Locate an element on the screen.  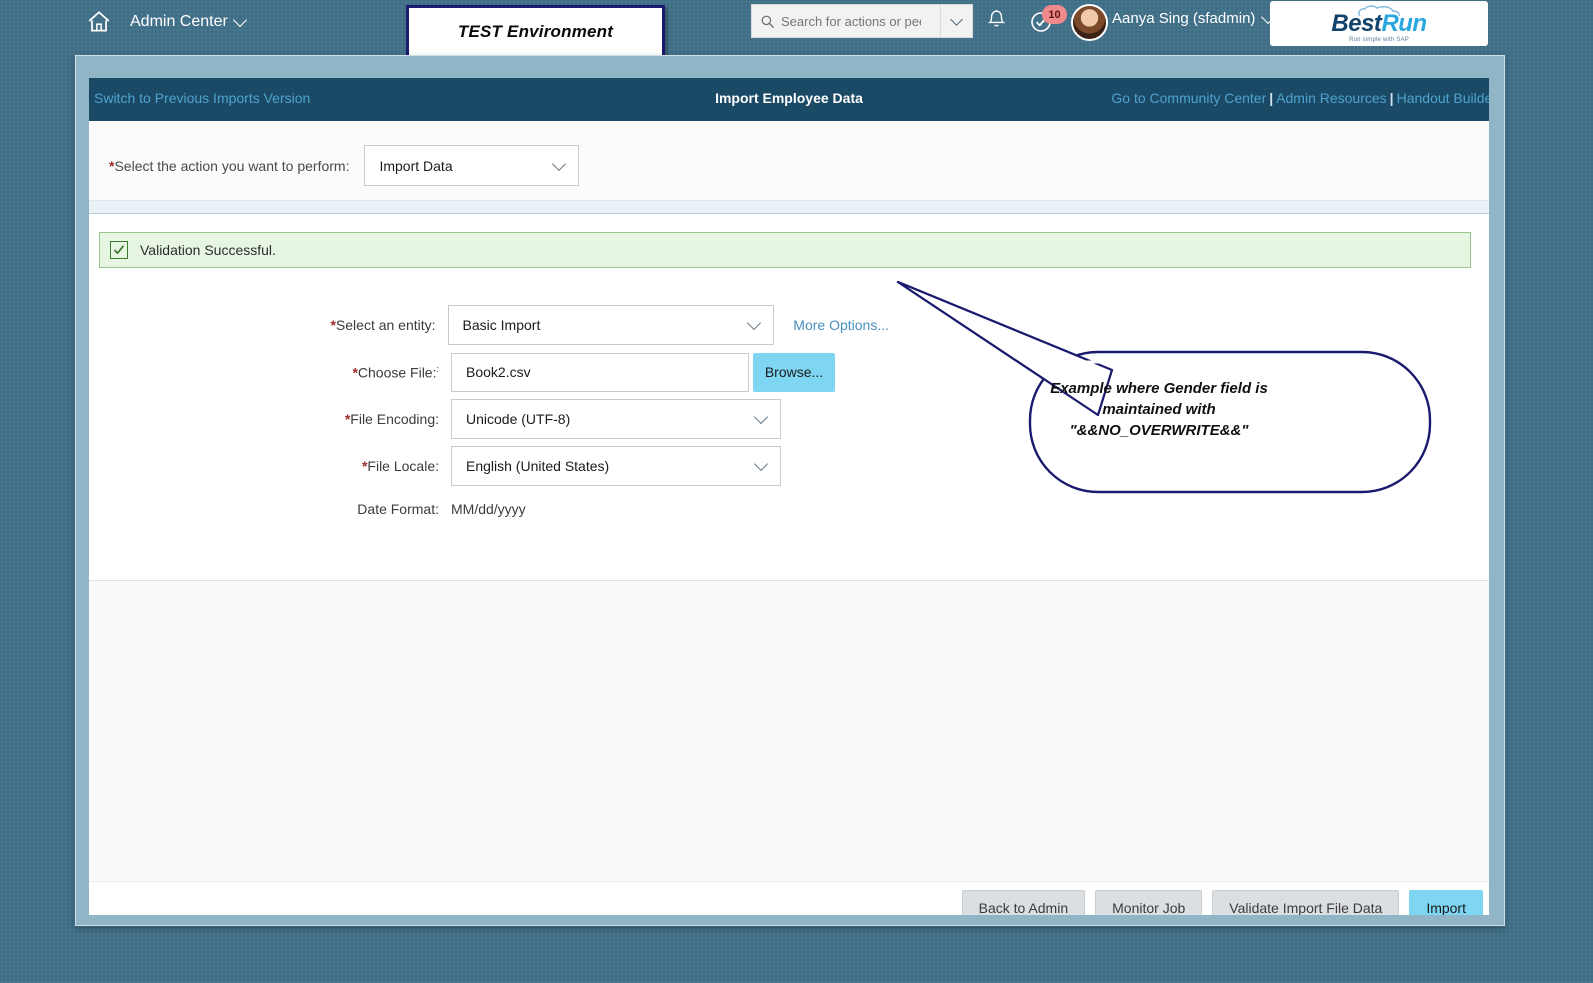
search-input is located at coordinates (851, 21).